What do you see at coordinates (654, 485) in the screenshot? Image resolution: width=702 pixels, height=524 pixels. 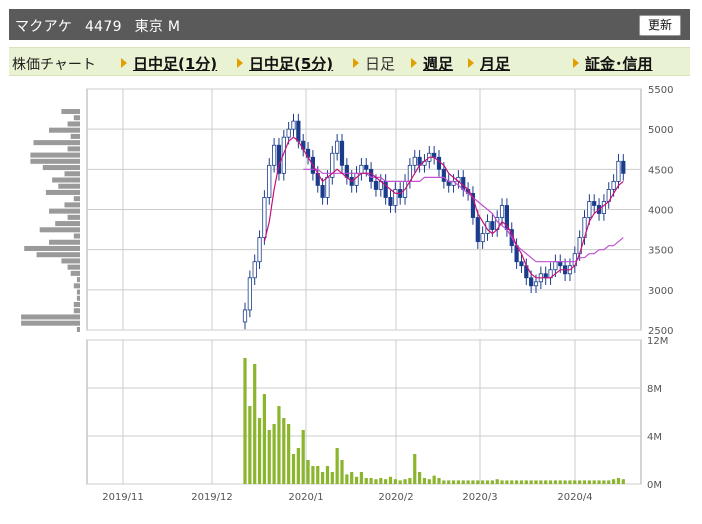 I see `volume-tick-label: 0M` at bounding box center [654, 485].